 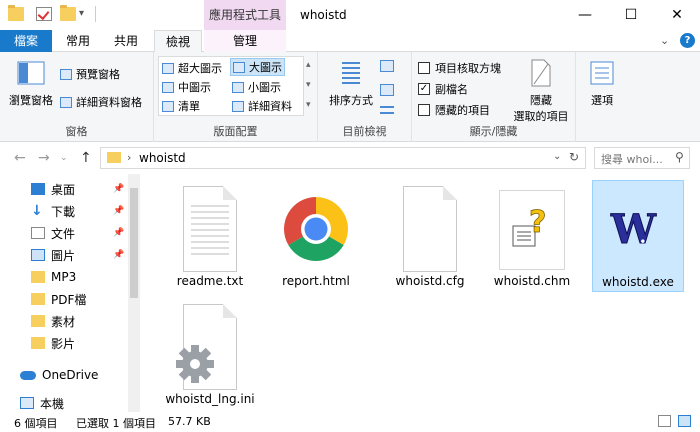 I want to click on layout-large-icons: 大圖示, so click(x=257, y=67).